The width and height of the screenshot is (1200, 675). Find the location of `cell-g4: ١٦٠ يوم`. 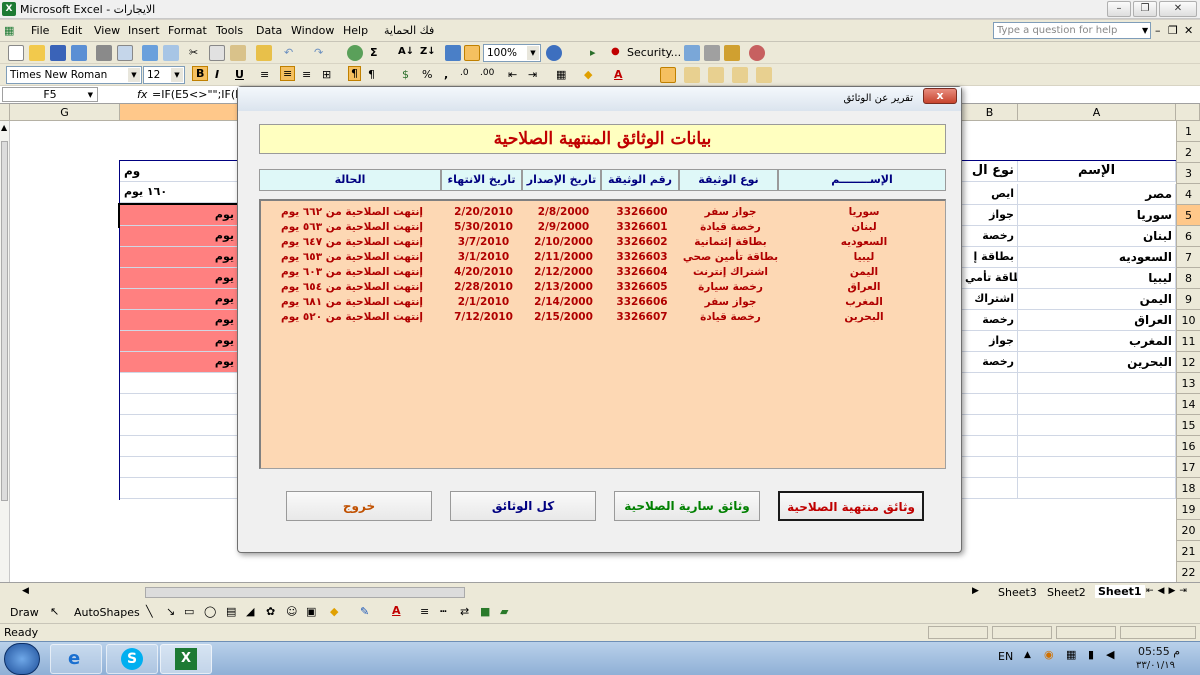

cell-g4: ١٦٠ يوم is located at coordinates (179, 192).